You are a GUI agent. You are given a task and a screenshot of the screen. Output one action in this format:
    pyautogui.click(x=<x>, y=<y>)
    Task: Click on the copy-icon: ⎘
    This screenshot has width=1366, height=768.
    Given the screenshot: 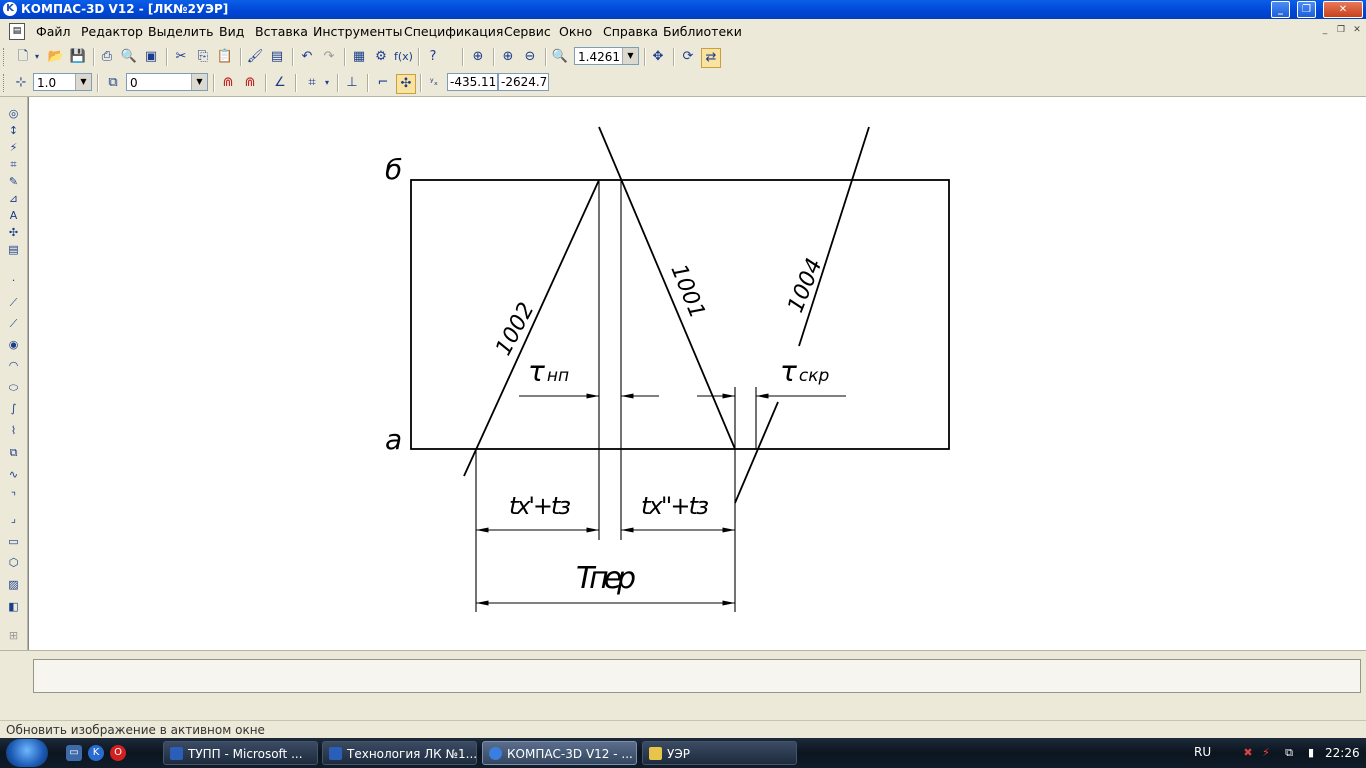 What is the action you would take?
    pyautogui.click(x=203, y=57)
    